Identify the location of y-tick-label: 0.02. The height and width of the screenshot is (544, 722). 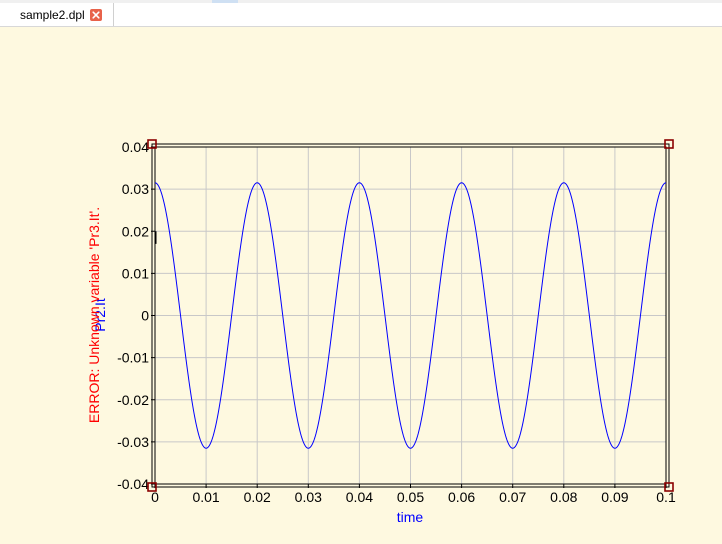
(135, 231).